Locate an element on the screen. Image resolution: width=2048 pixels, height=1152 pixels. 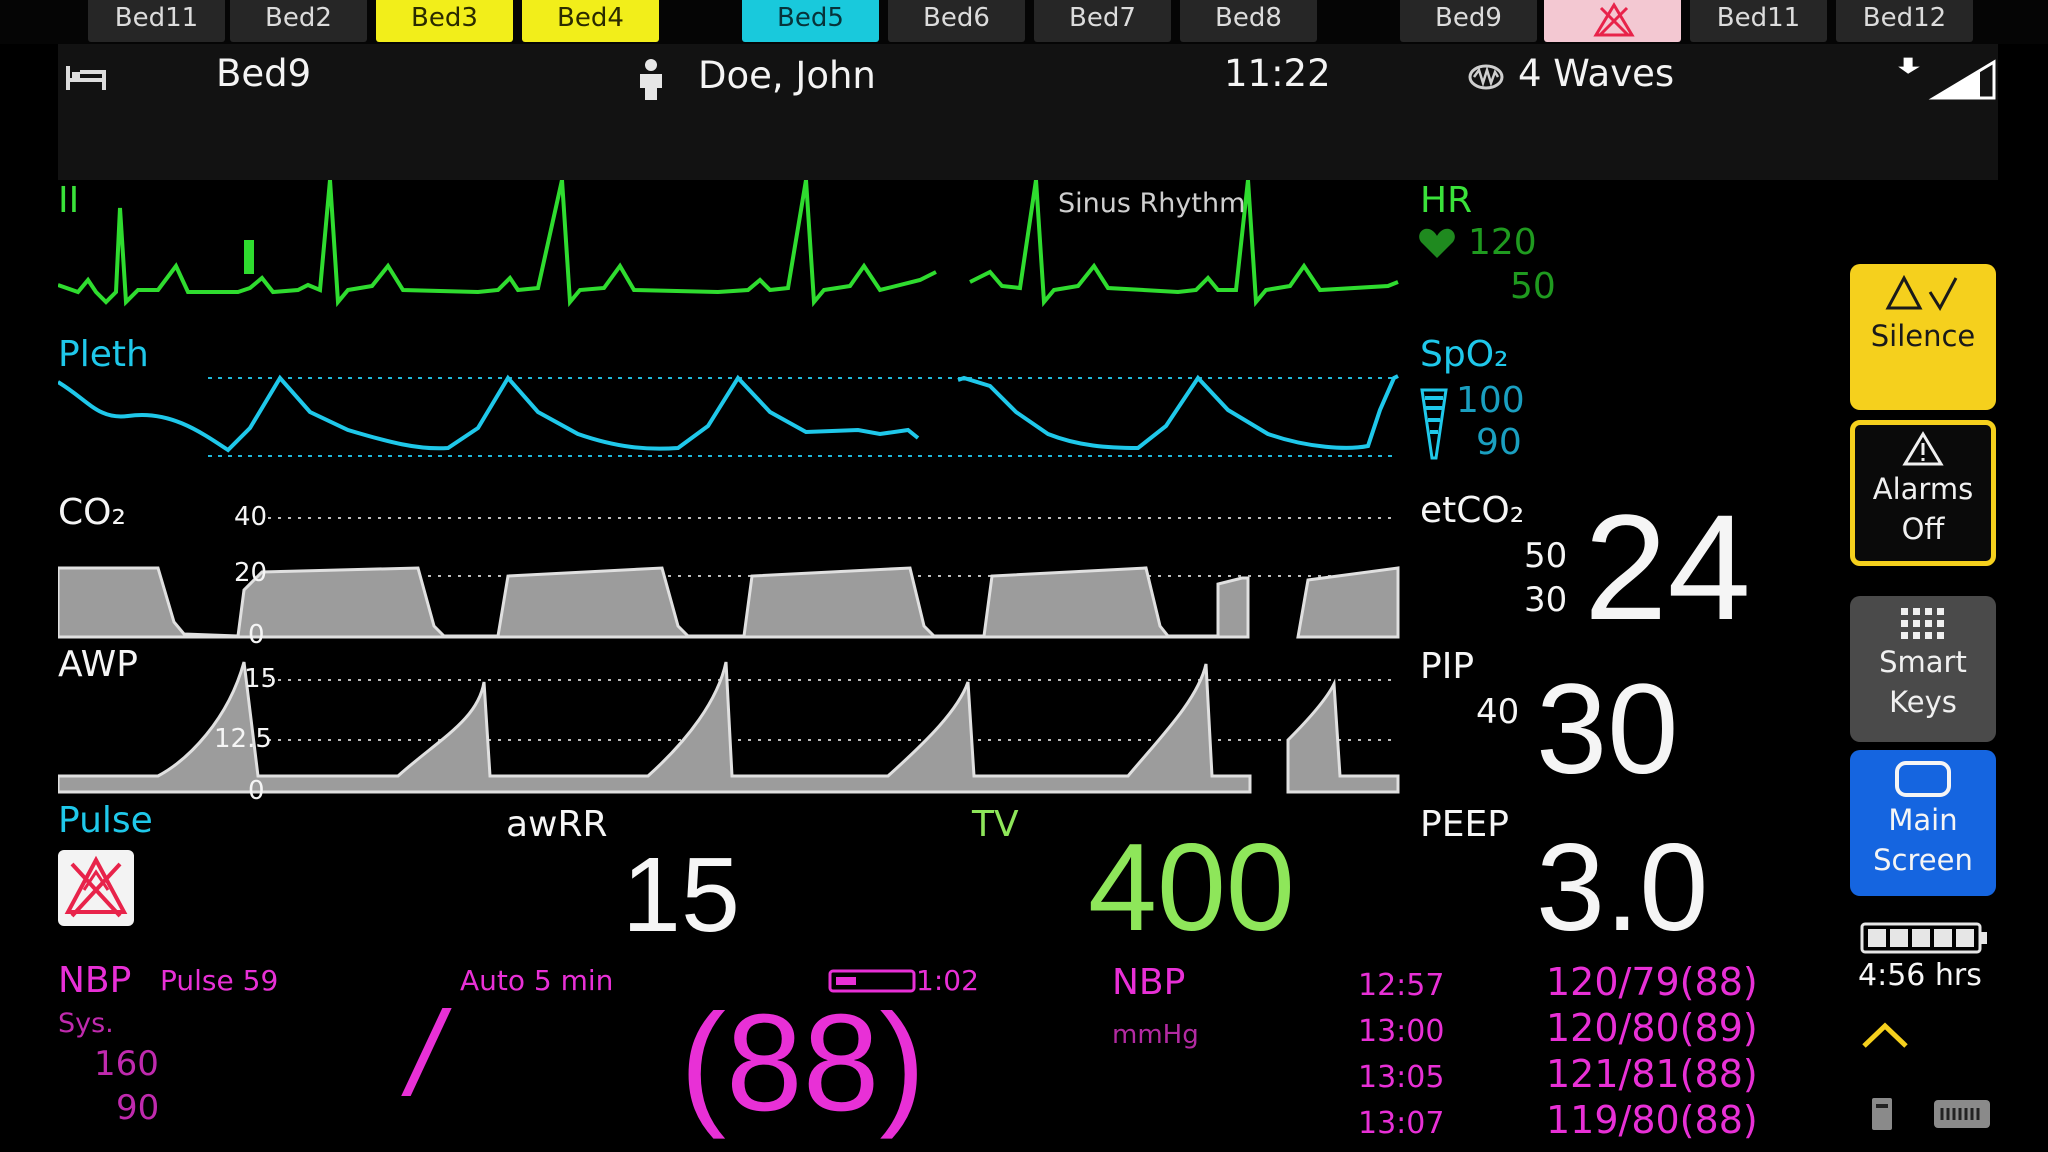
pip-alarm-limit: 40 is located at coordinates (1498, 712).